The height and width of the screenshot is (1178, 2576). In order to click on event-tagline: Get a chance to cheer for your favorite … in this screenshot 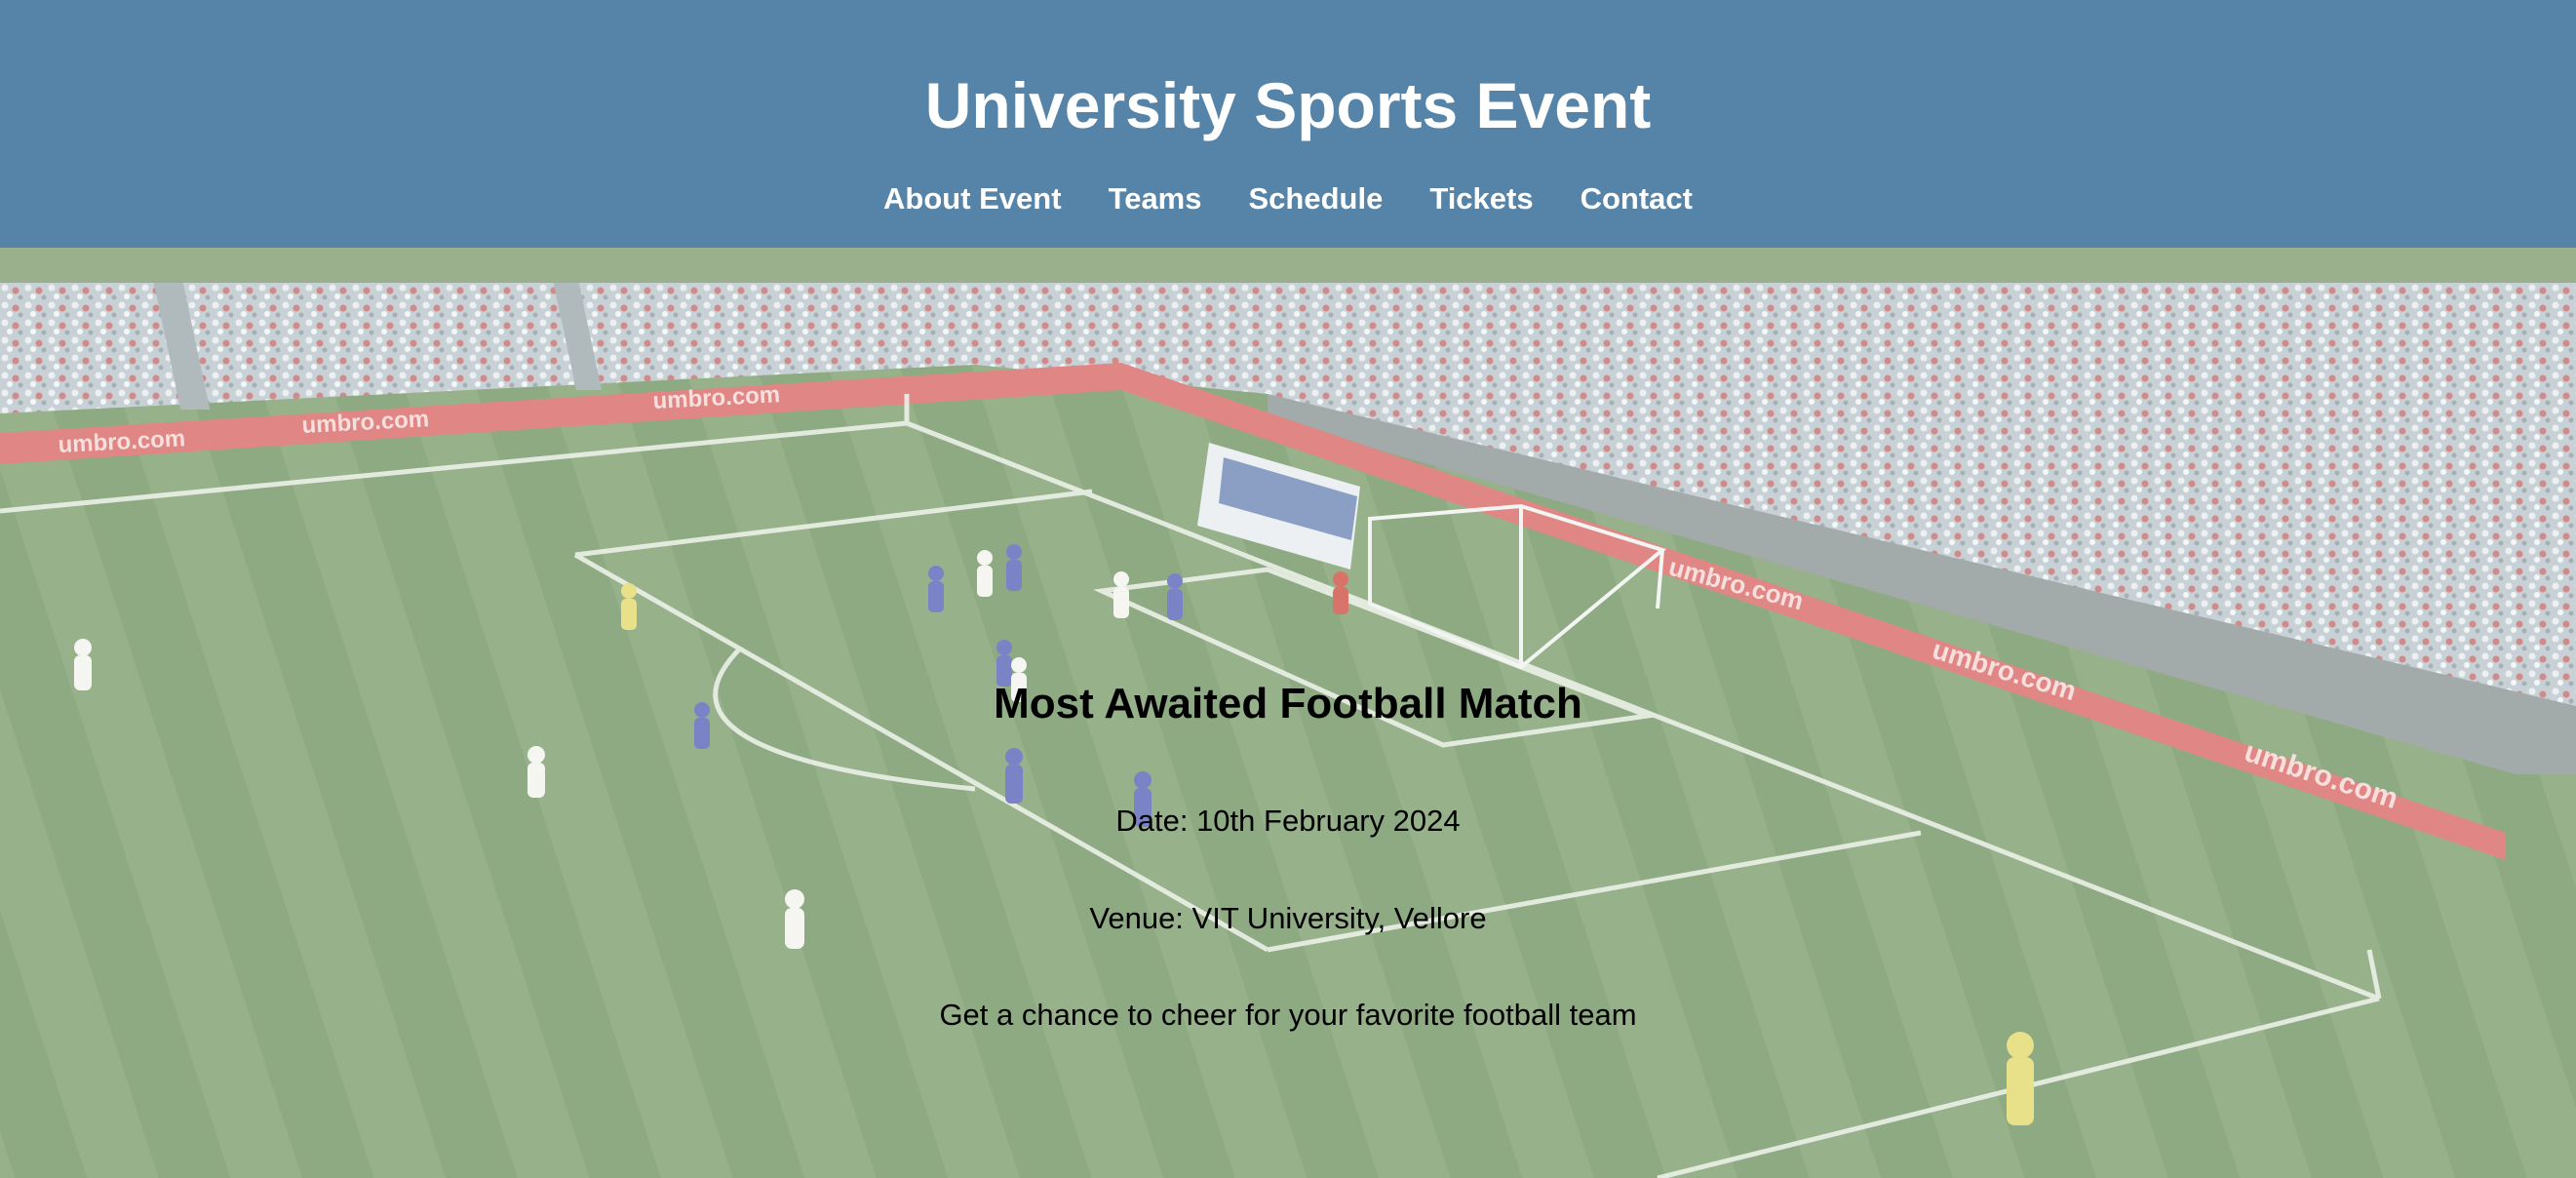, I will do `click(1288, 1015)`.